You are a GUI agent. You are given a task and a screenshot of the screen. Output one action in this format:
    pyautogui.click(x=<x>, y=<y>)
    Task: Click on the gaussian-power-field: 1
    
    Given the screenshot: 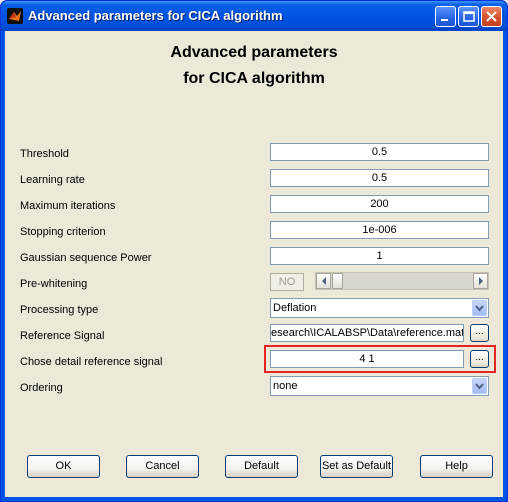 What is the action you would take?
    pyautogui.click(x=379, y=256)
    